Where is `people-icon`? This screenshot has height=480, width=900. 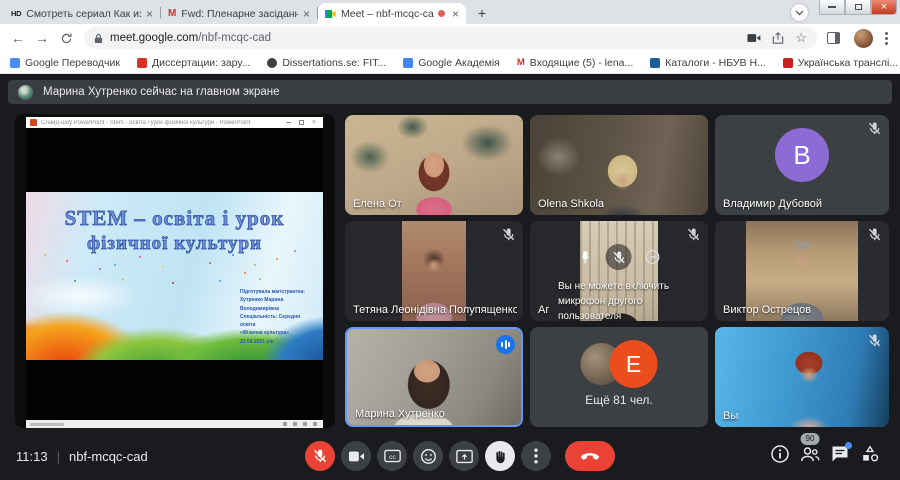
people-icon is located at coordinates (810, 454).